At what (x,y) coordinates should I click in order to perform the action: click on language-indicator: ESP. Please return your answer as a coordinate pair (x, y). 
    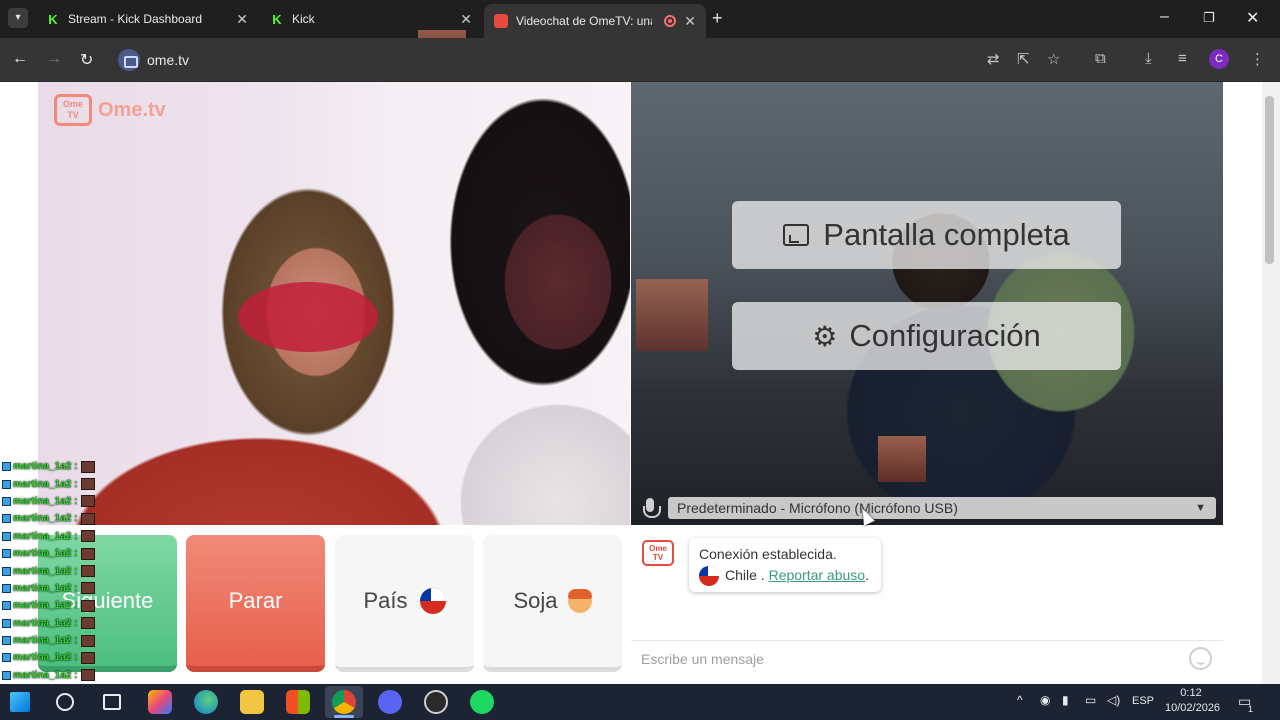
    Looking at the image, I should click on (1143, 701).